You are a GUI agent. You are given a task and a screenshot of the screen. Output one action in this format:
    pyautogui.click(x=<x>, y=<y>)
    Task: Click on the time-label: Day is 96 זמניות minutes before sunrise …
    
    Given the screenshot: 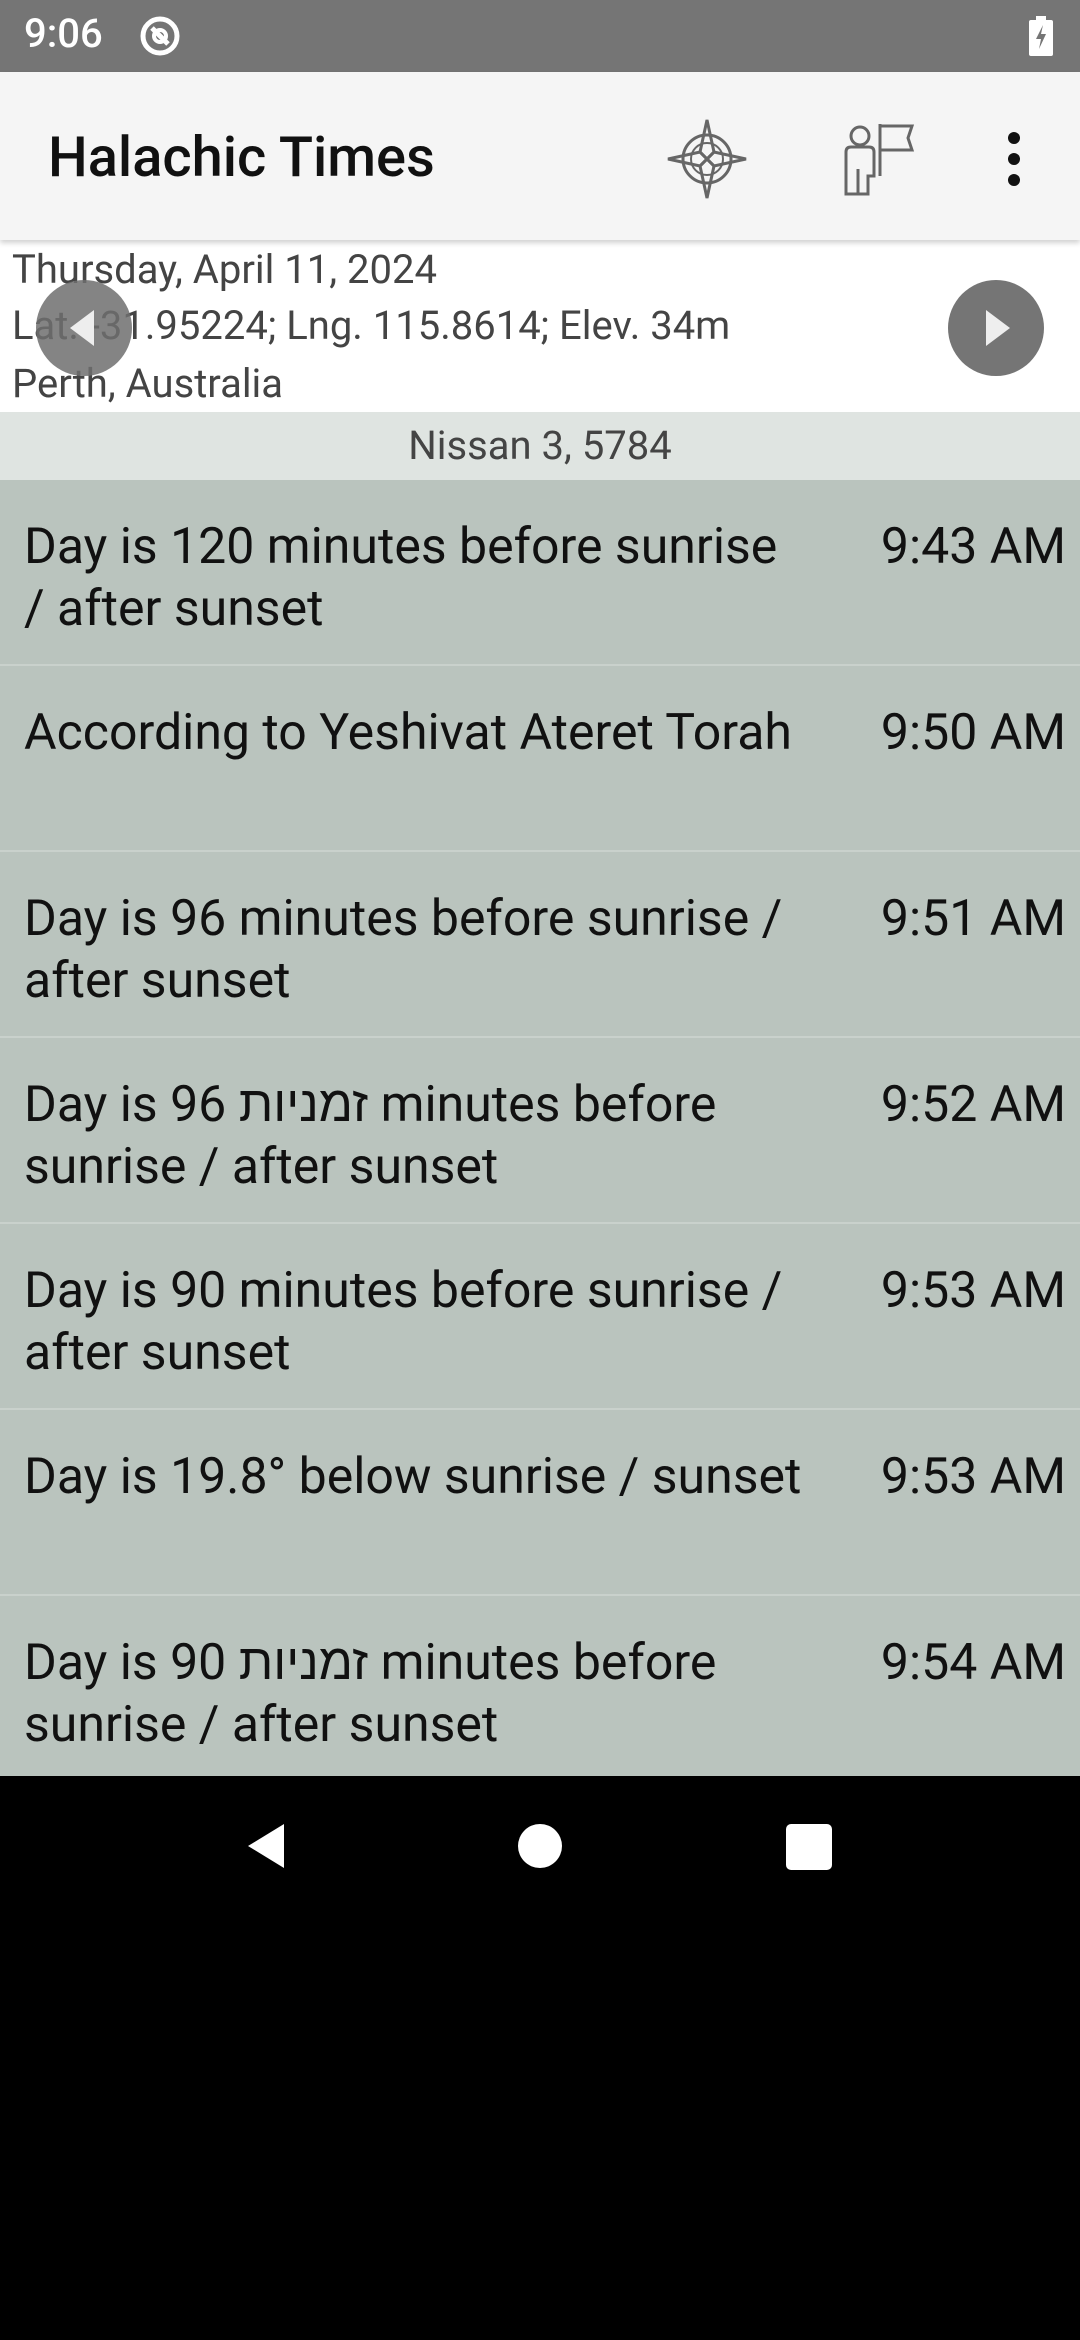 What is the action you would take?
    pyautogui.click(x=370, y=1136)
    